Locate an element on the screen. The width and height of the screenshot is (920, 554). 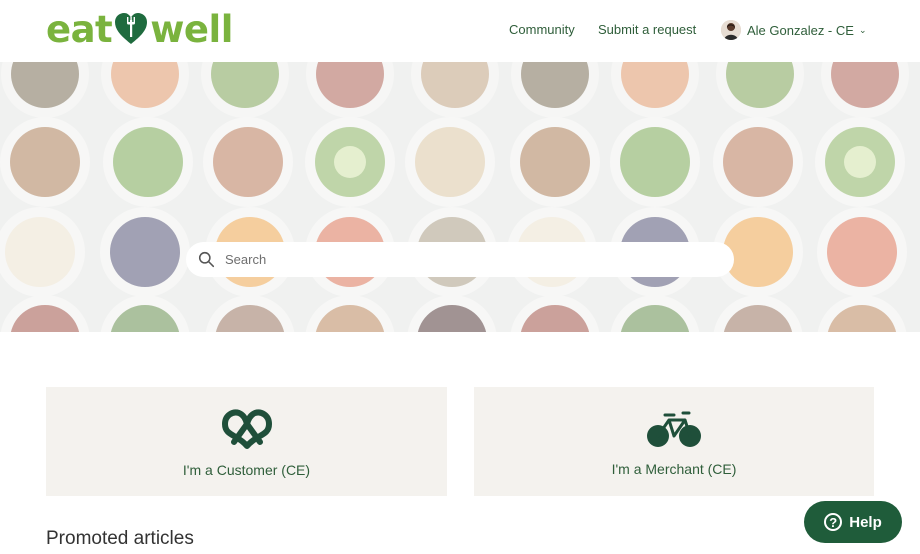
heart-fork-icon is located at coordinates (131, 29).